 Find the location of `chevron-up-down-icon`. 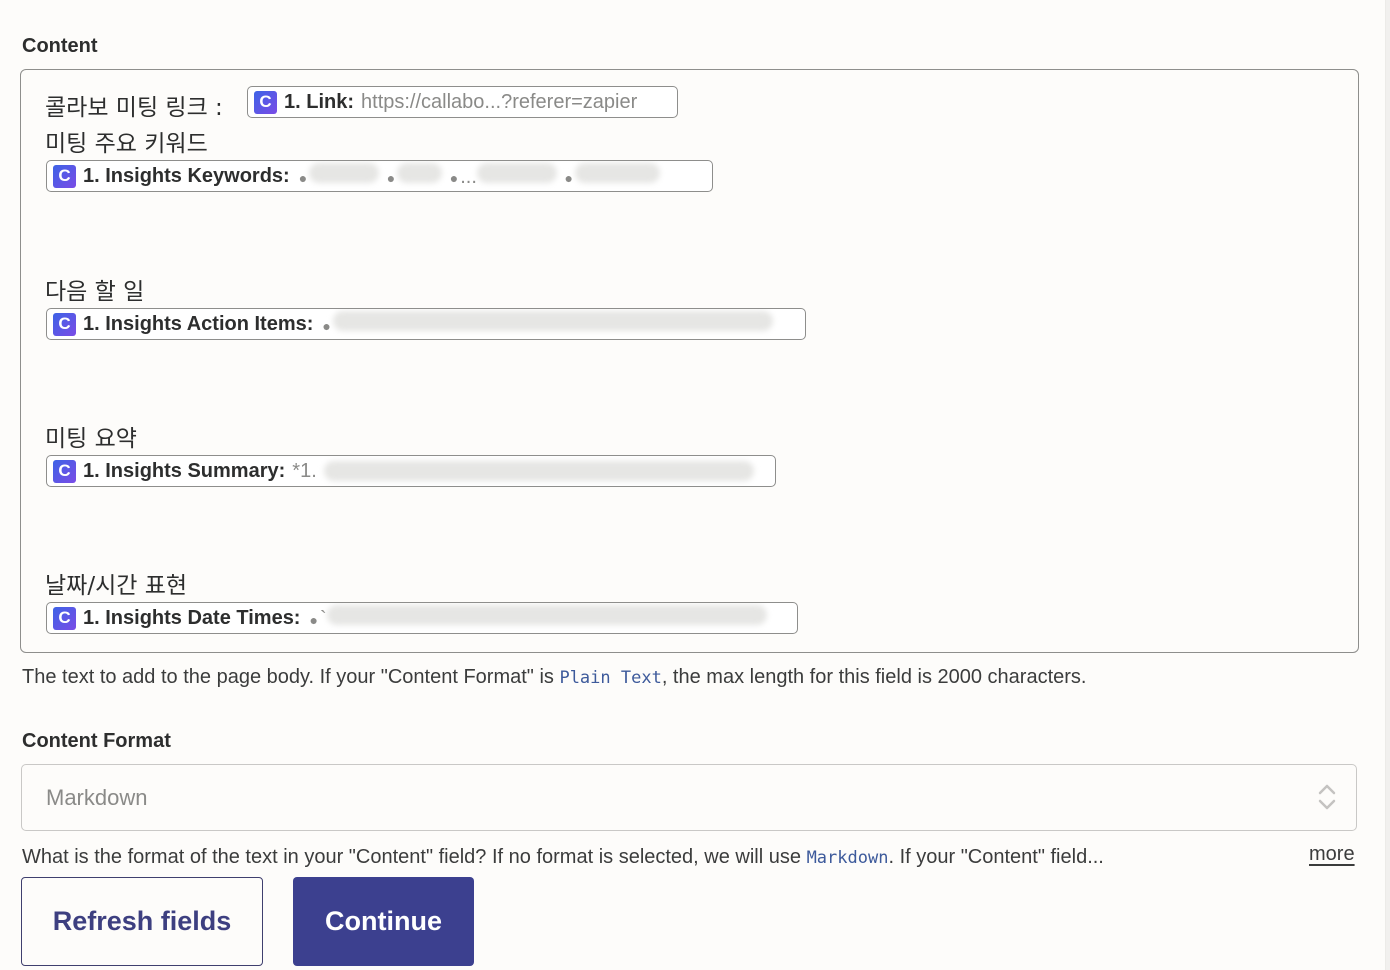

chevron-up-down-icon is located at coordinates (1327, 797).